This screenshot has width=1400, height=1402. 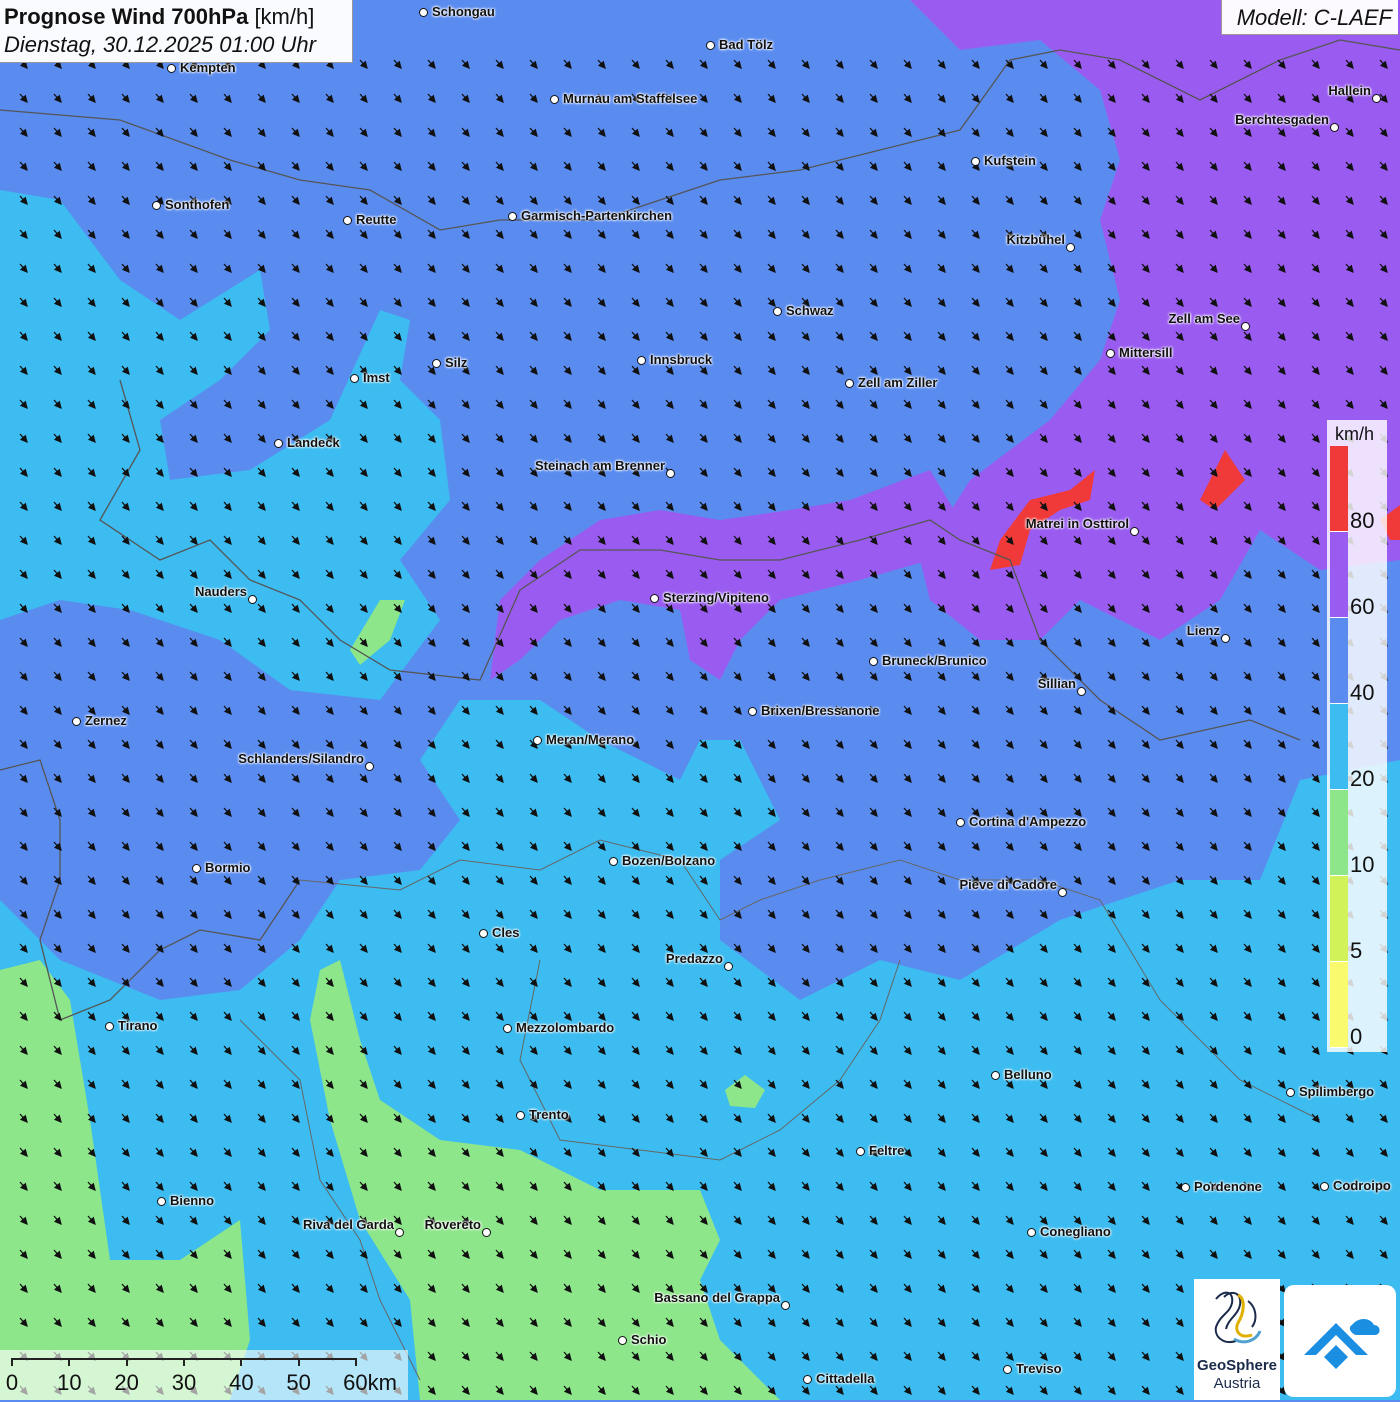 I want to click on scale-label: 30, so click(x=184, y=1382).